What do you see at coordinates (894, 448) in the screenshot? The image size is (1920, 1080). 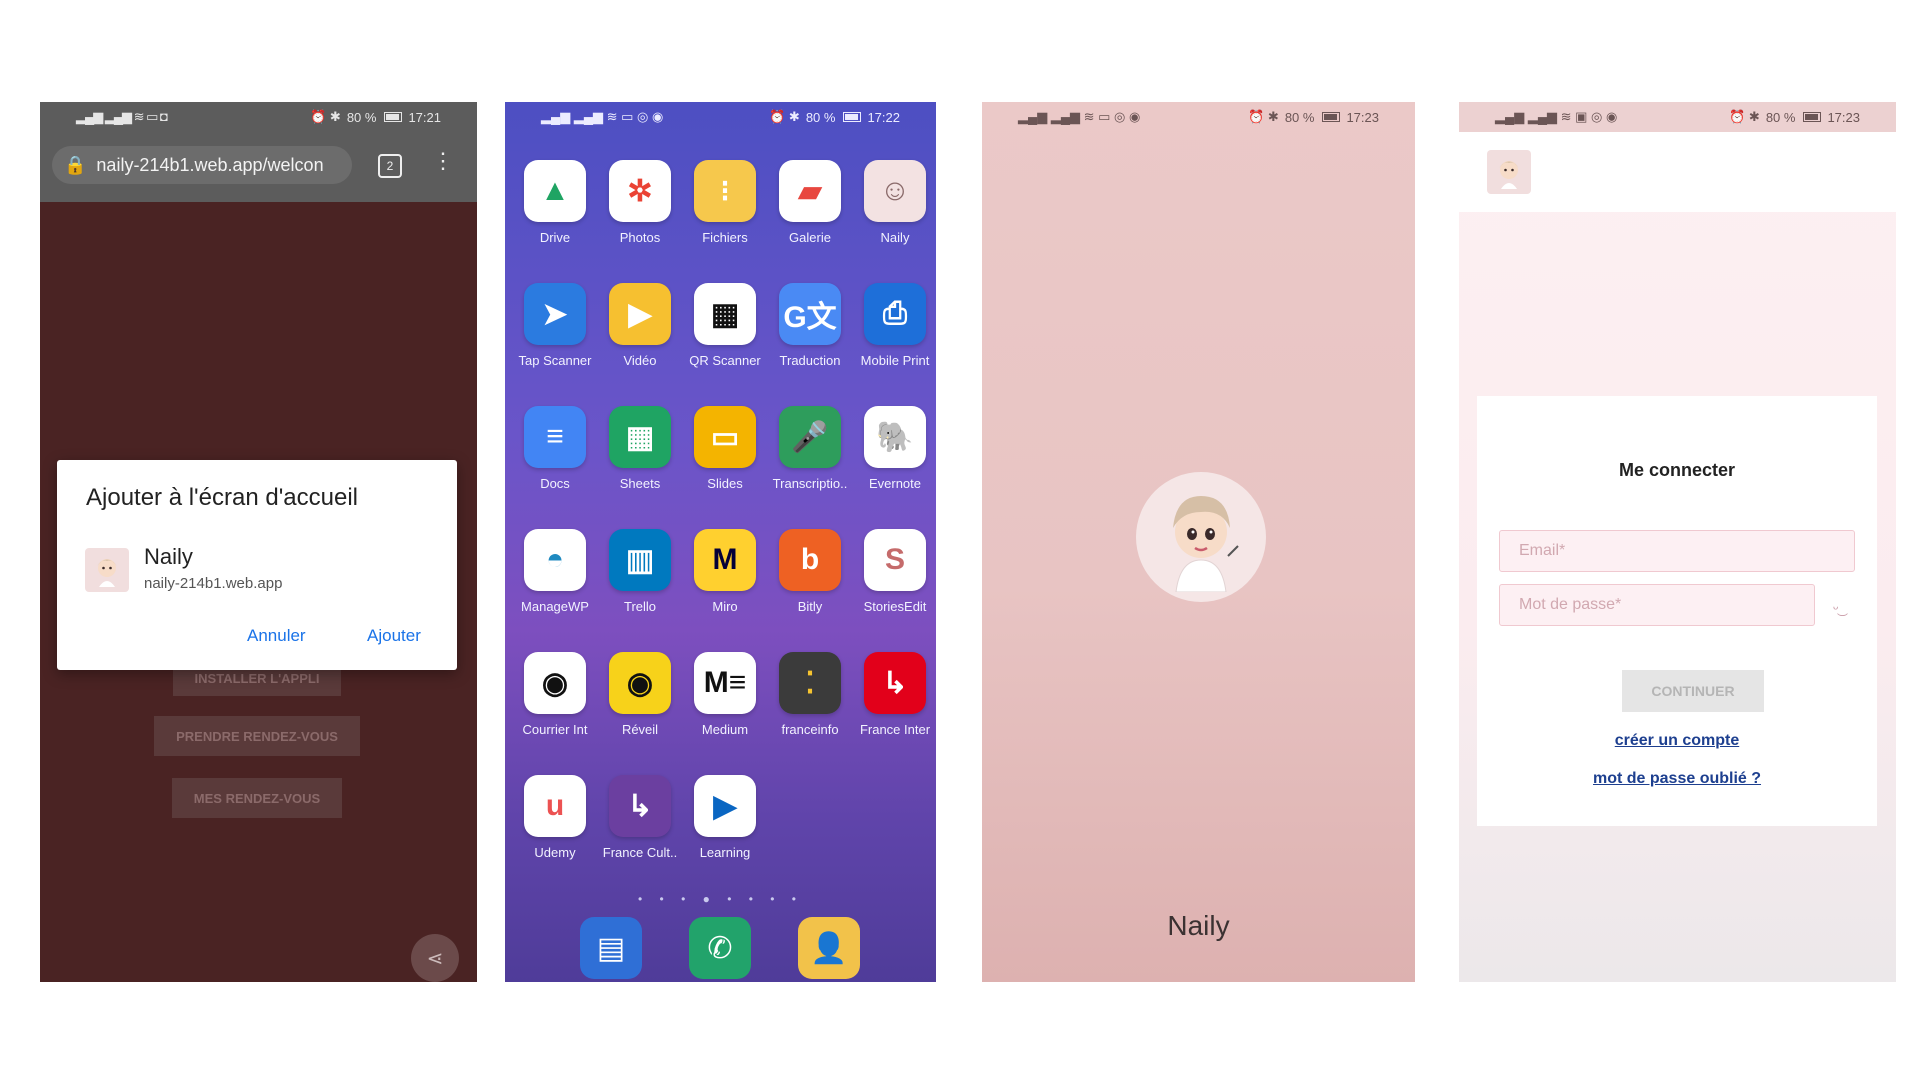 I see `app-evernote: 🐘 Evernote` at bounding box center [894, 448].